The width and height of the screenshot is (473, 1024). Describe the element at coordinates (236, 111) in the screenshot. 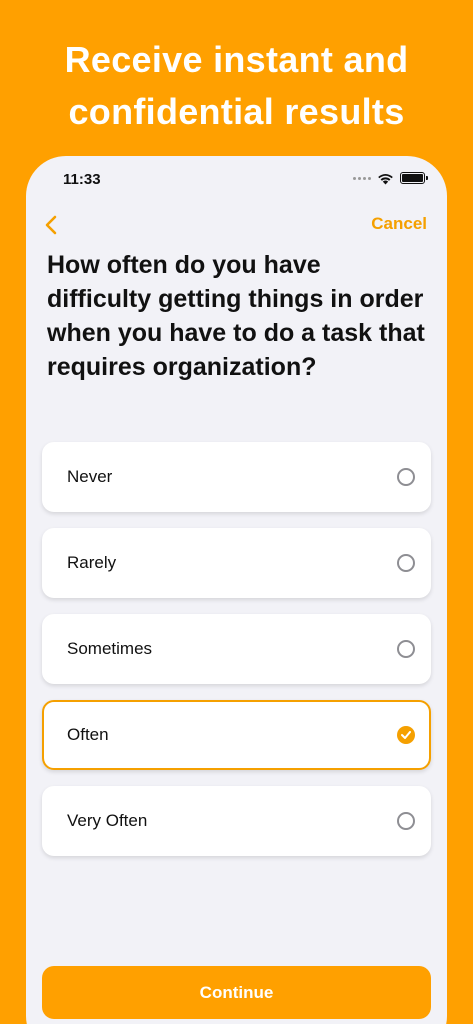

I see `headline-line-2: confidential results` at that location.